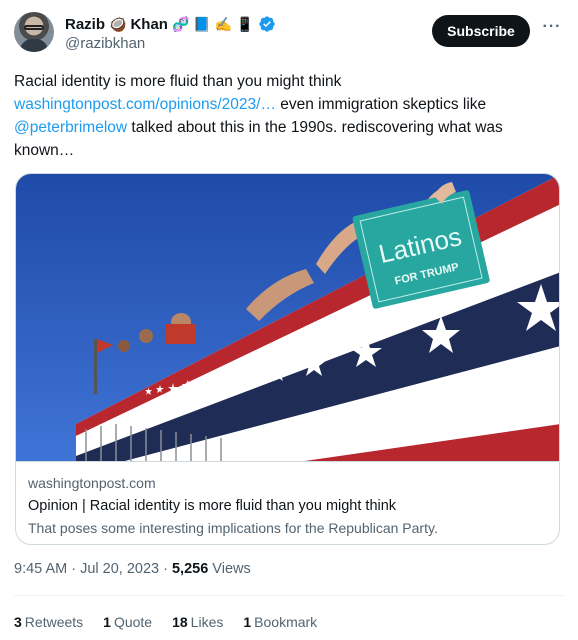 The width and height of the screenshot is (578, 640). Describe the element at coordinates (180, 24) in the screenshot. I see `dna-emoji: 🧬` at that location.